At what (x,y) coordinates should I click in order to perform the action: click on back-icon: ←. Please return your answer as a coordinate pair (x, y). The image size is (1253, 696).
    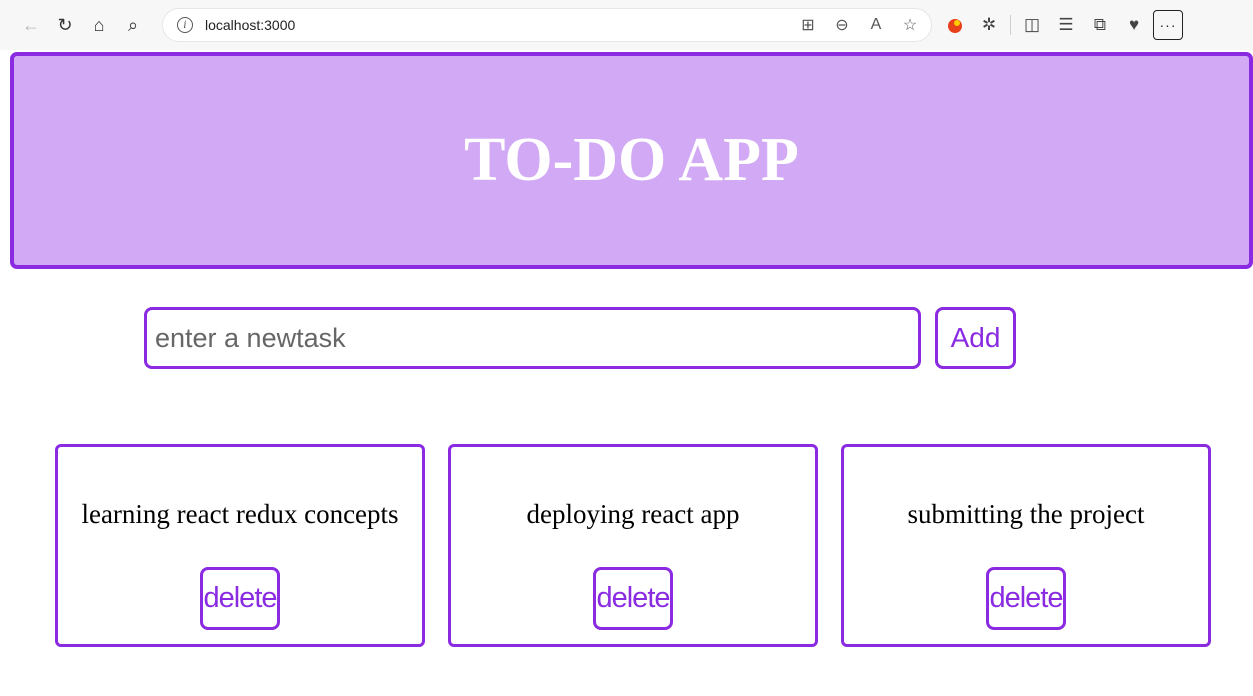
    Looking at the image, I should click on (31, 25).